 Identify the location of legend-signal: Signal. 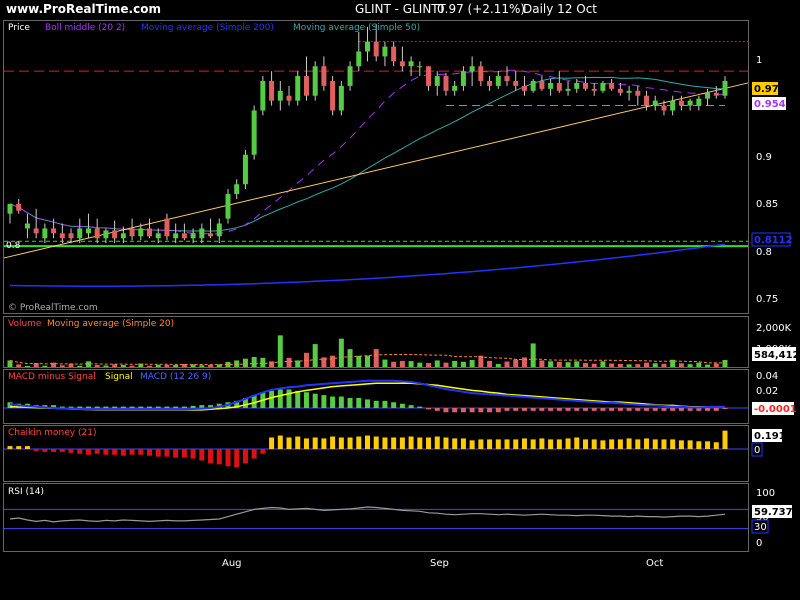
(119, 377).